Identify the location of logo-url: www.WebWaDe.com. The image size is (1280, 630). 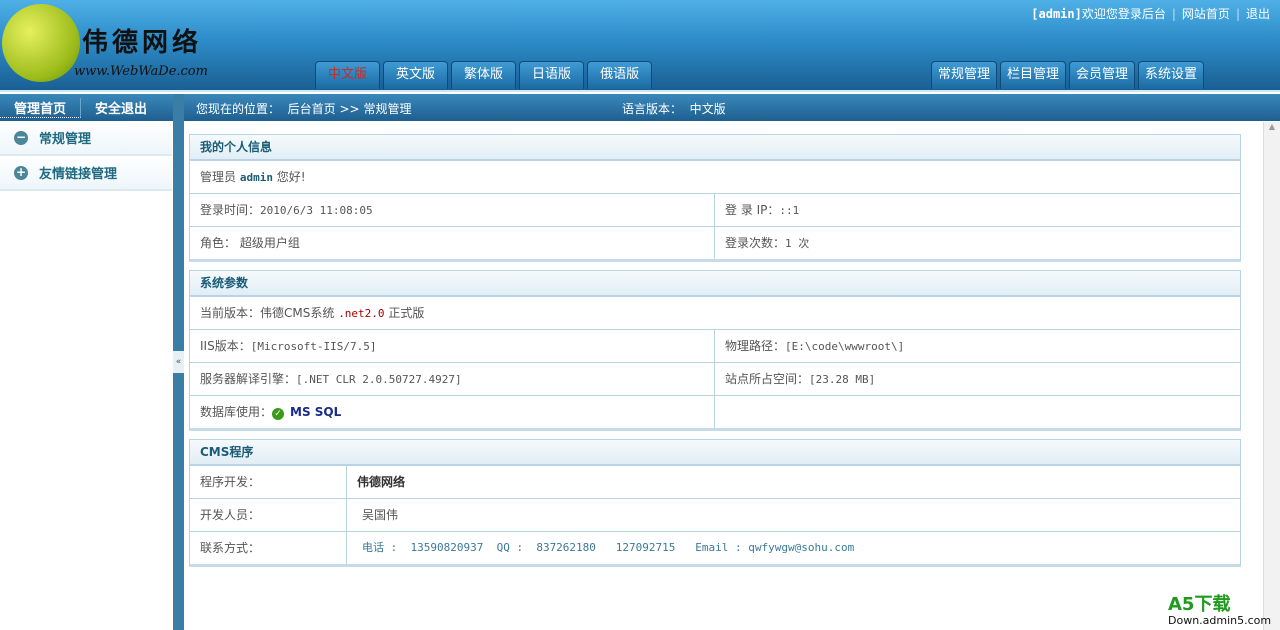
(141, 71).